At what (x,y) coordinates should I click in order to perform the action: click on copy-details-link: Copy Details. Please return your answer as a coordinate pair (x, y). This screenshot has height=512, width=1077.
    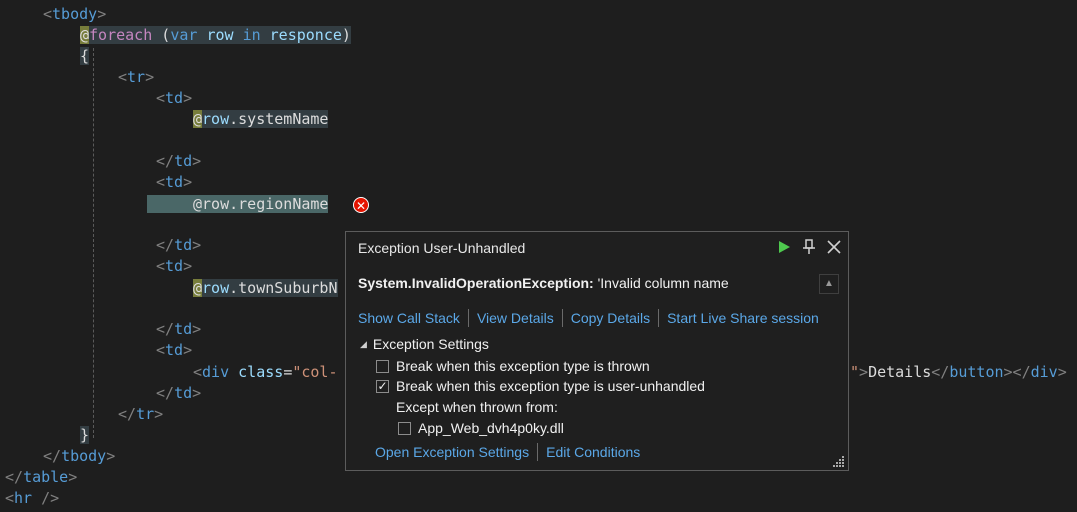
    Looking at the image, I should click on (610, 318).